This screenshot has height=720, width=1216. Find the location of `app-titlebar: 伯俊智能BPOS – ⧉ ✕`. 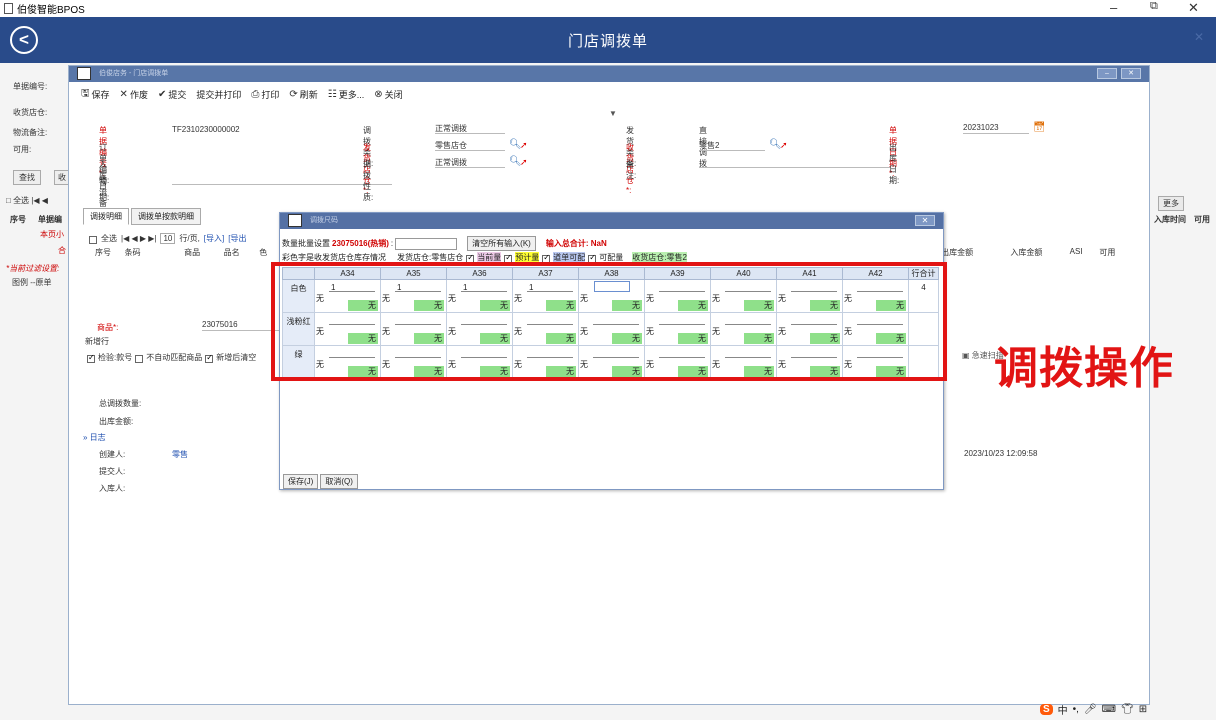

app-titlebar: 伯俊智能BPOS – ⧉ ✕ is located at coordinates (608, 8).